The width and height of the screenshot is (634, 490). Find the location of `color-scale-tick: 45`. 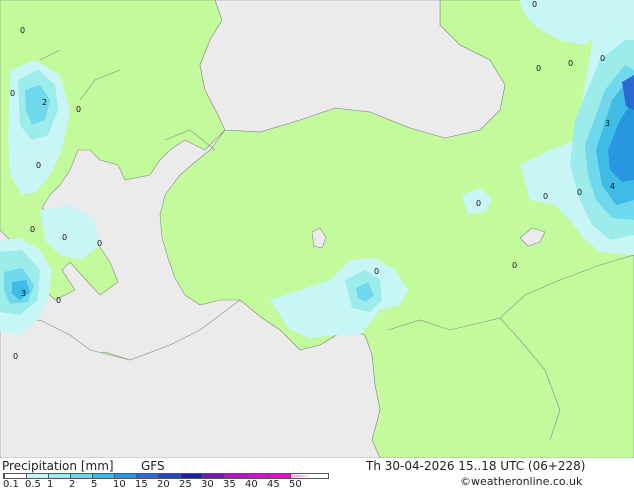

color-scale-tick: 45 is located at coordinates (273, 484).